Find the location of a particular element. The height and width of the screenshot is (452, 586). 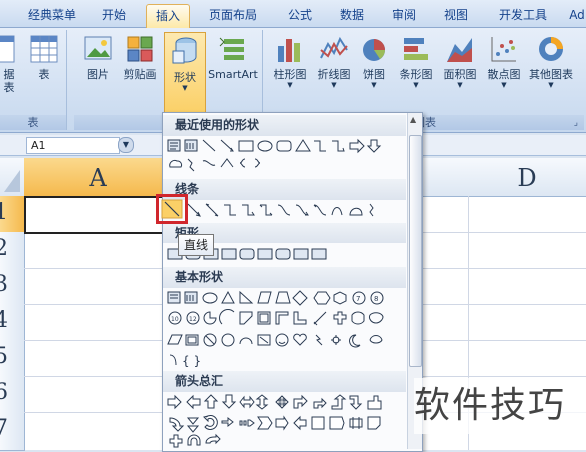

row-header-6: 6 is located at coordinates (12, 394).